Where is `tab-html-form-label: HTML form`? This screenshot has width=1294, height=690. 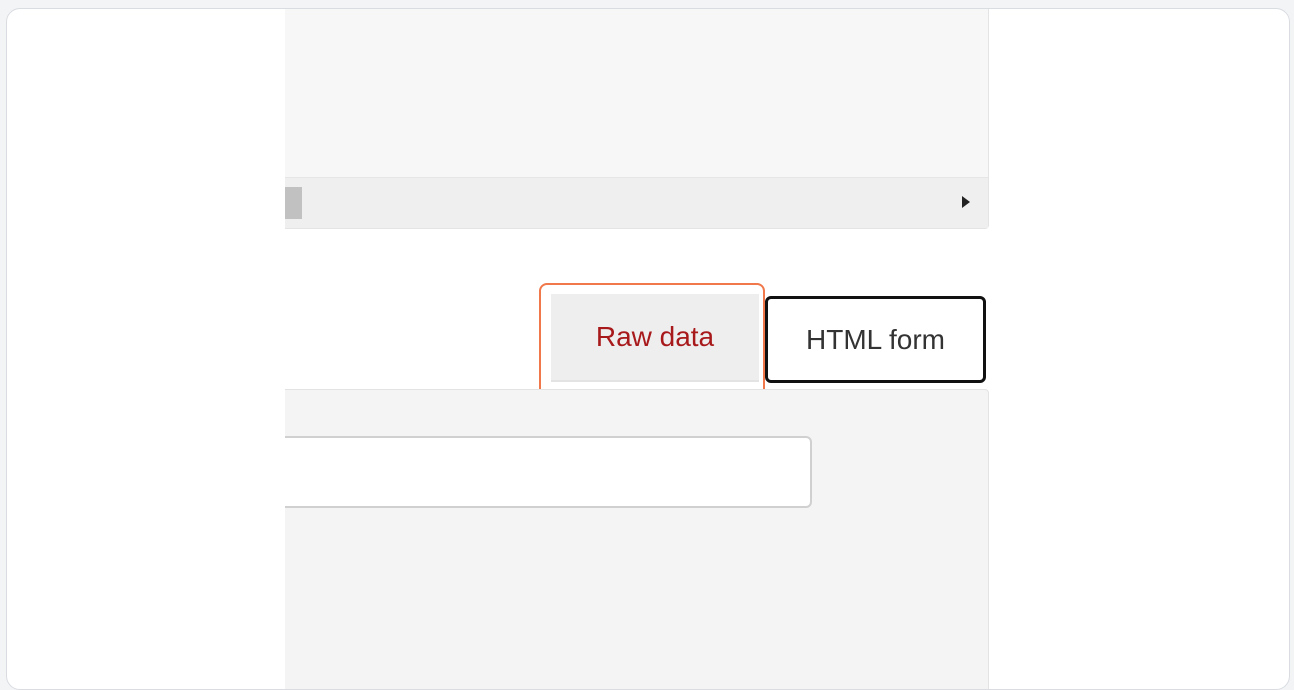 tab-html-form-label: HTML form is located at coordinates (875, 339).